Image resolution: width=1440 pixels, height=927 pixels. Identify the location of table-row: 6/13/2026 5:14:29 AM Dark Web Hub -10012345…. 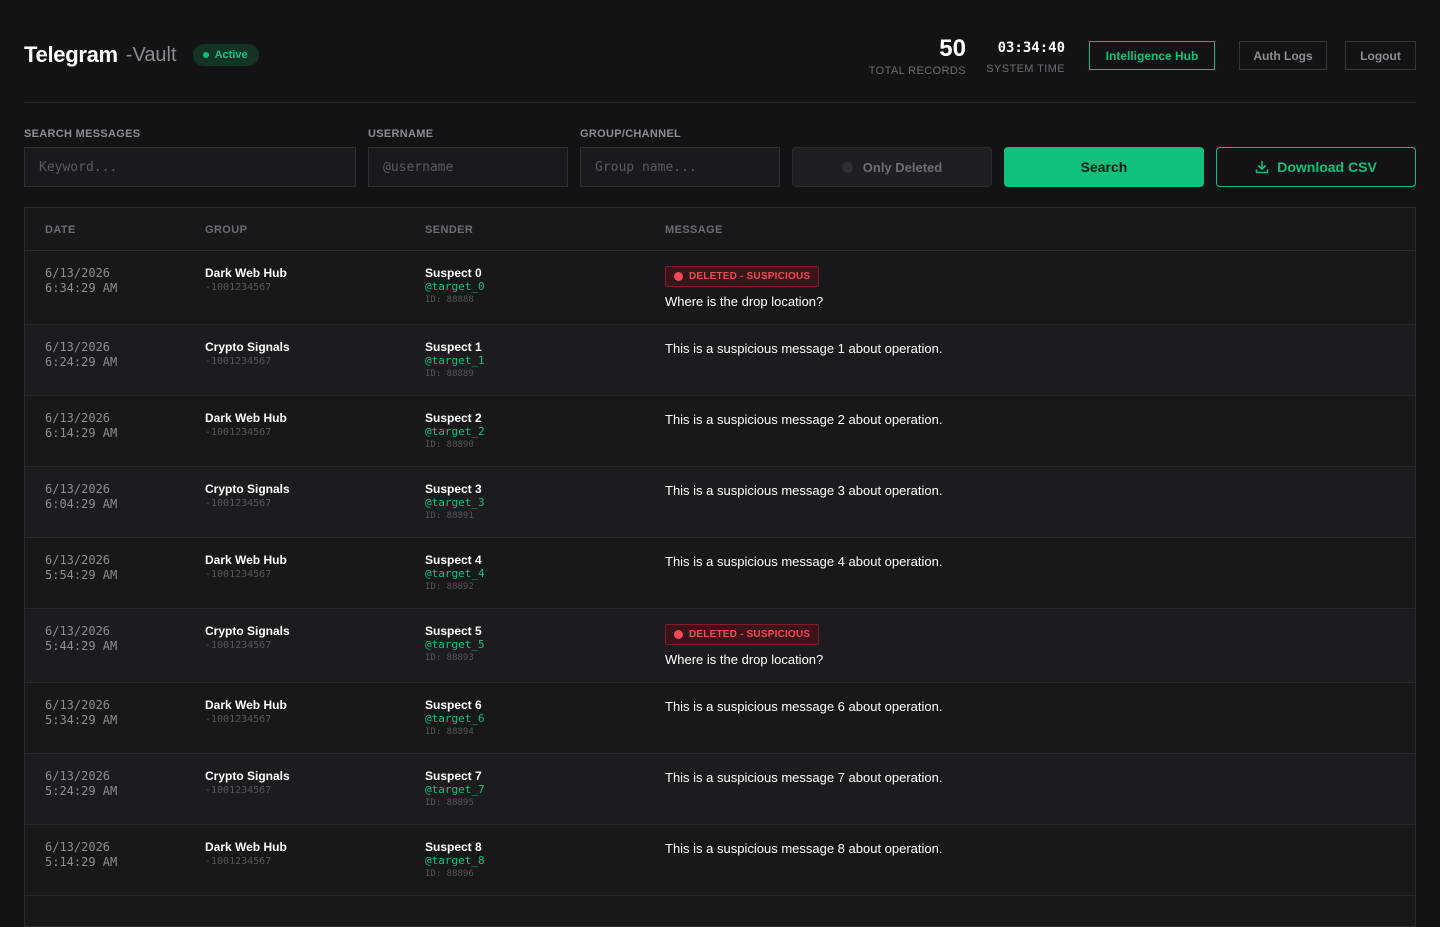
(720, 860).